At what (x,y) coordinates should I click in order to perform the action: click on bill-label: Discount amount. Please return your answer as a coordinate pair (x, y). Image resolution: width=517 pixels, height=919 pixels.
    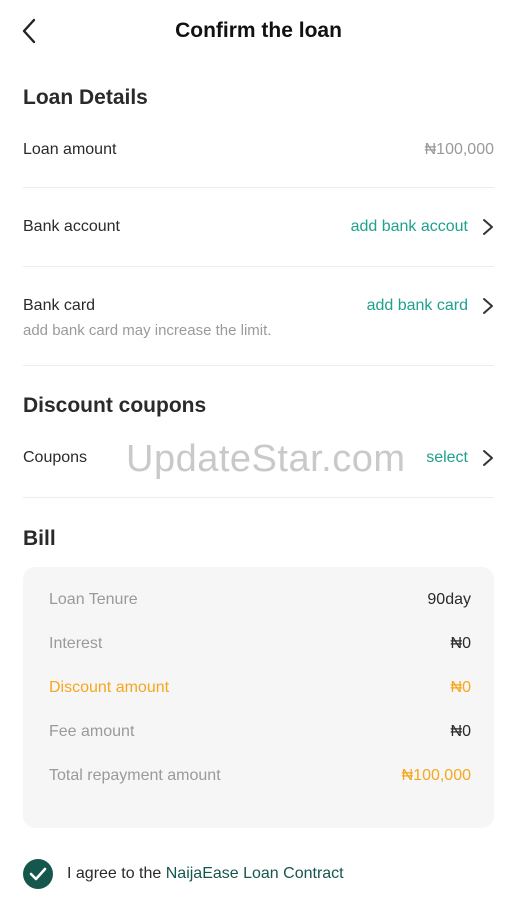
    Looking at the image, I should click on (109, 687).